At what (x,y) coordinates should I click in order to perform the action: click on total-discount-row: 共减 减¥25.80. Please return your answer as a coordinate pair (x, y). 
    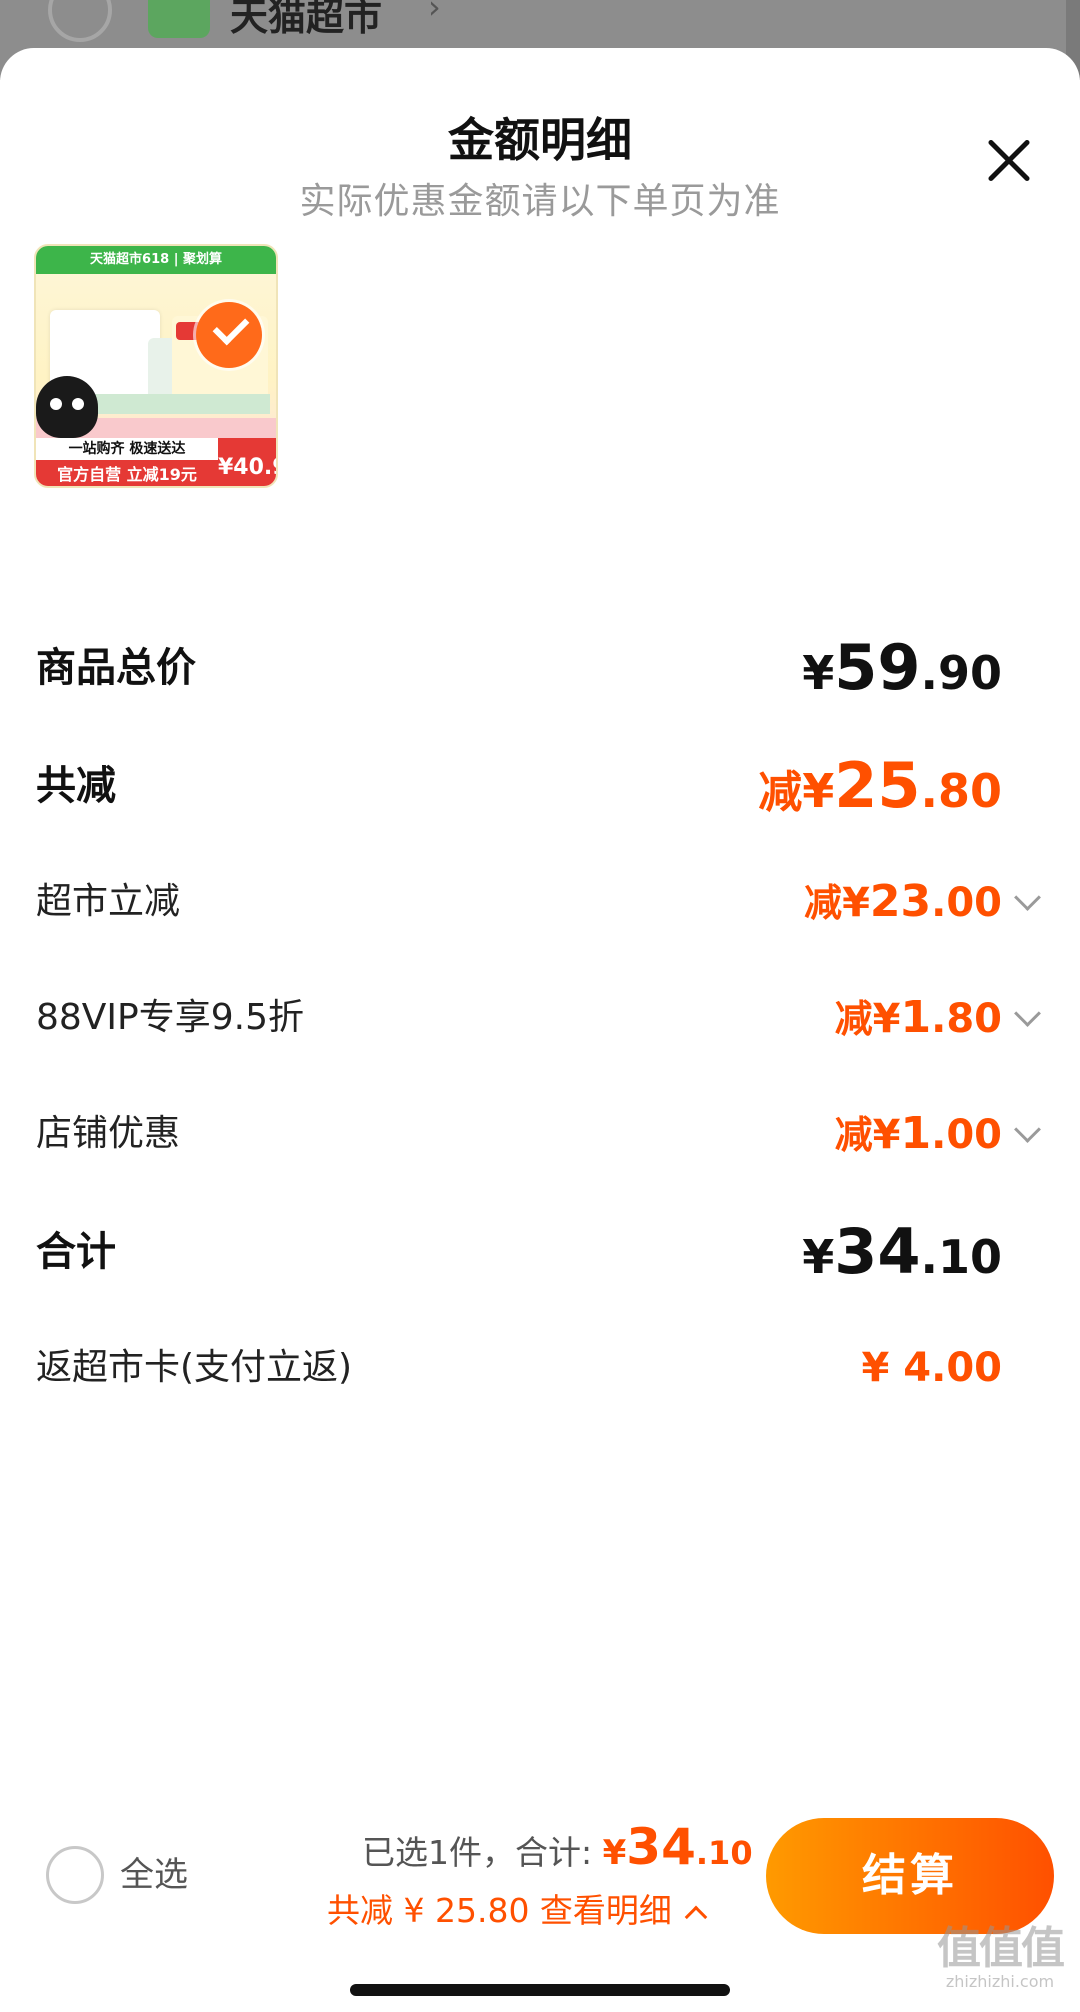
    Looking at the image, I should click on (541, 787).